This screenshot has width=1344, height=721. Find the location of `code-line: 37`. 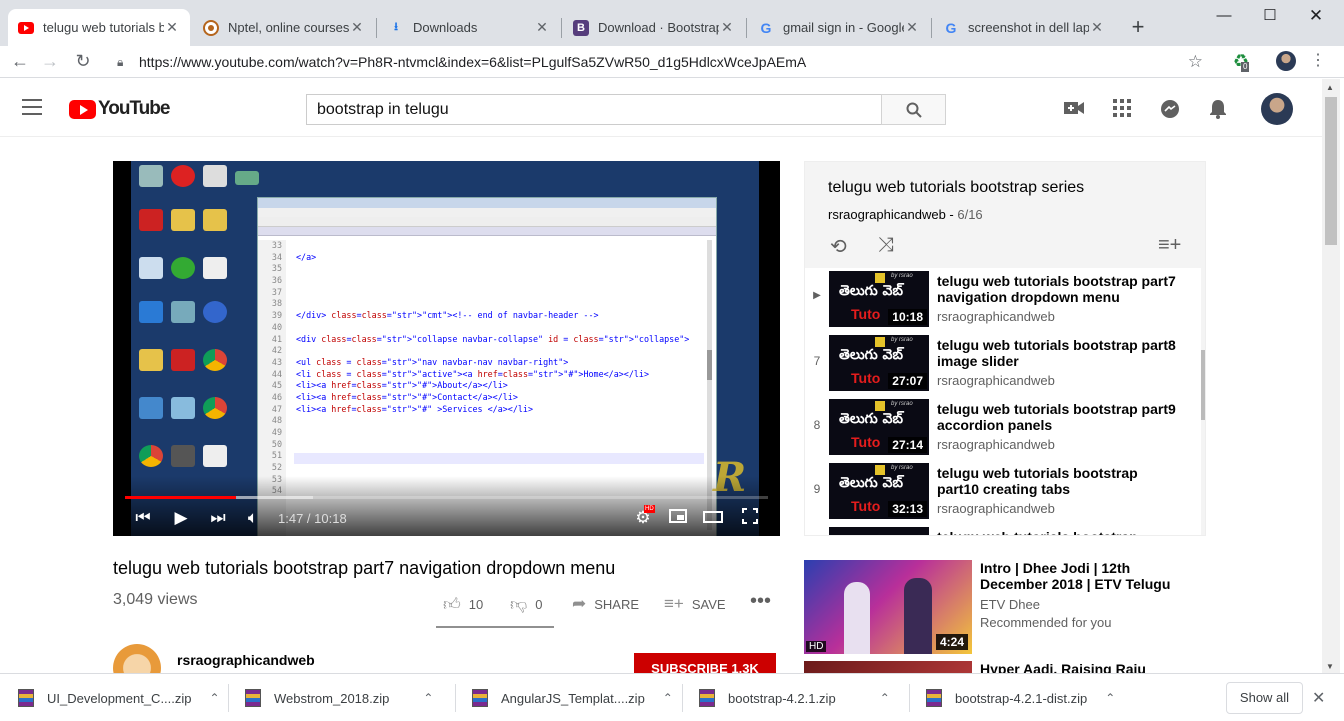

code-line: 37 is located at coordinates (488, 293).